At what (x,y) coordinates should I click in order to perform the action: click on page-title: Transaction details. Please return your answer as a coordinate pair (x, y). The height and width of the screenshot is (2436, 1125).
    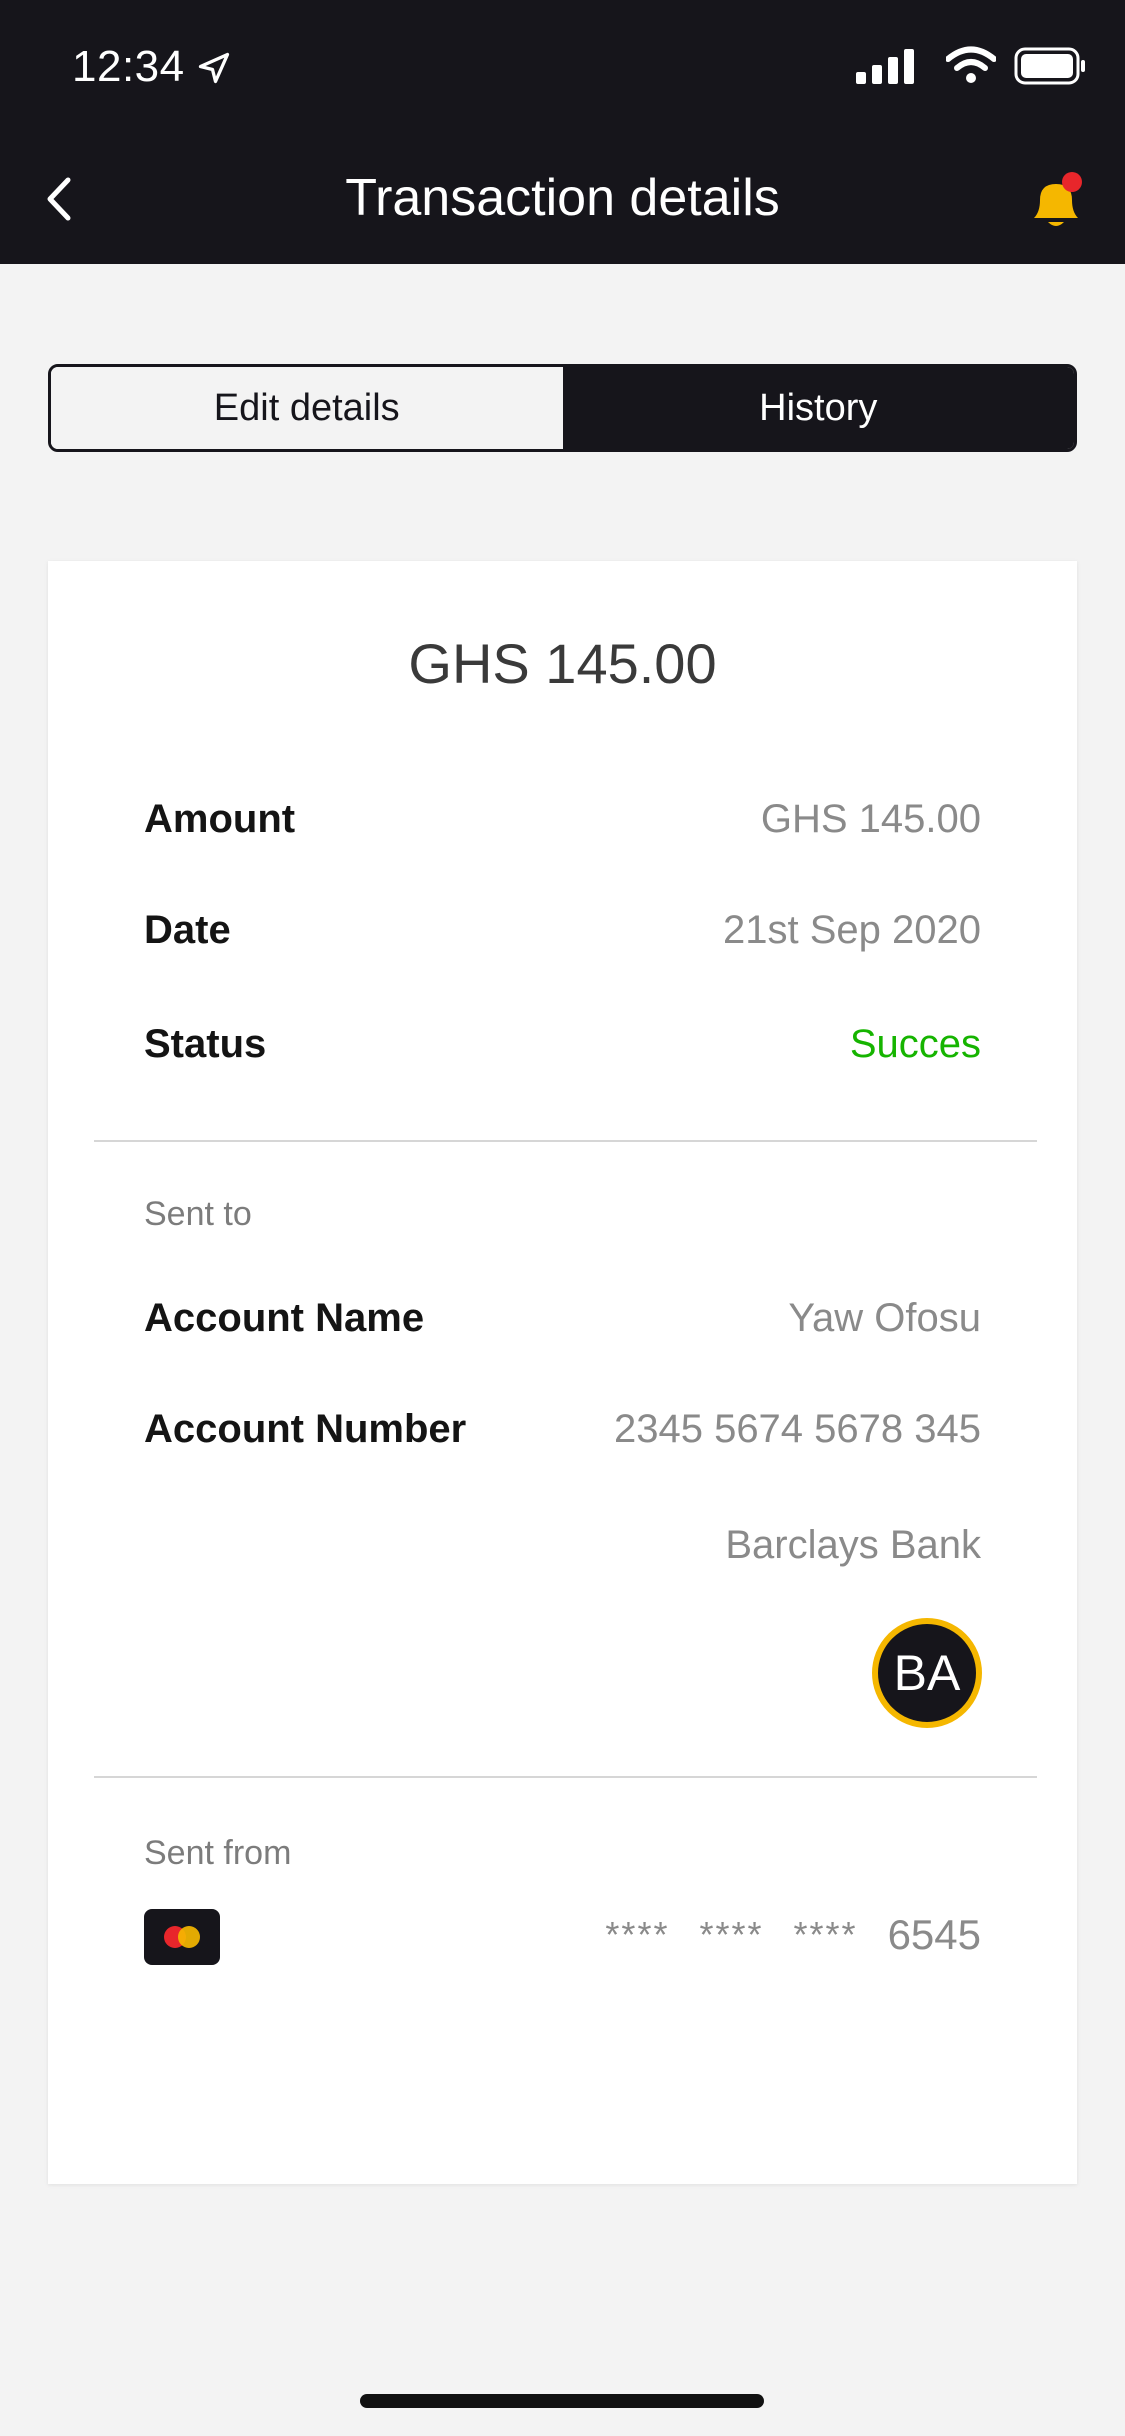
    Looking at the image, I should click on (562, 198).